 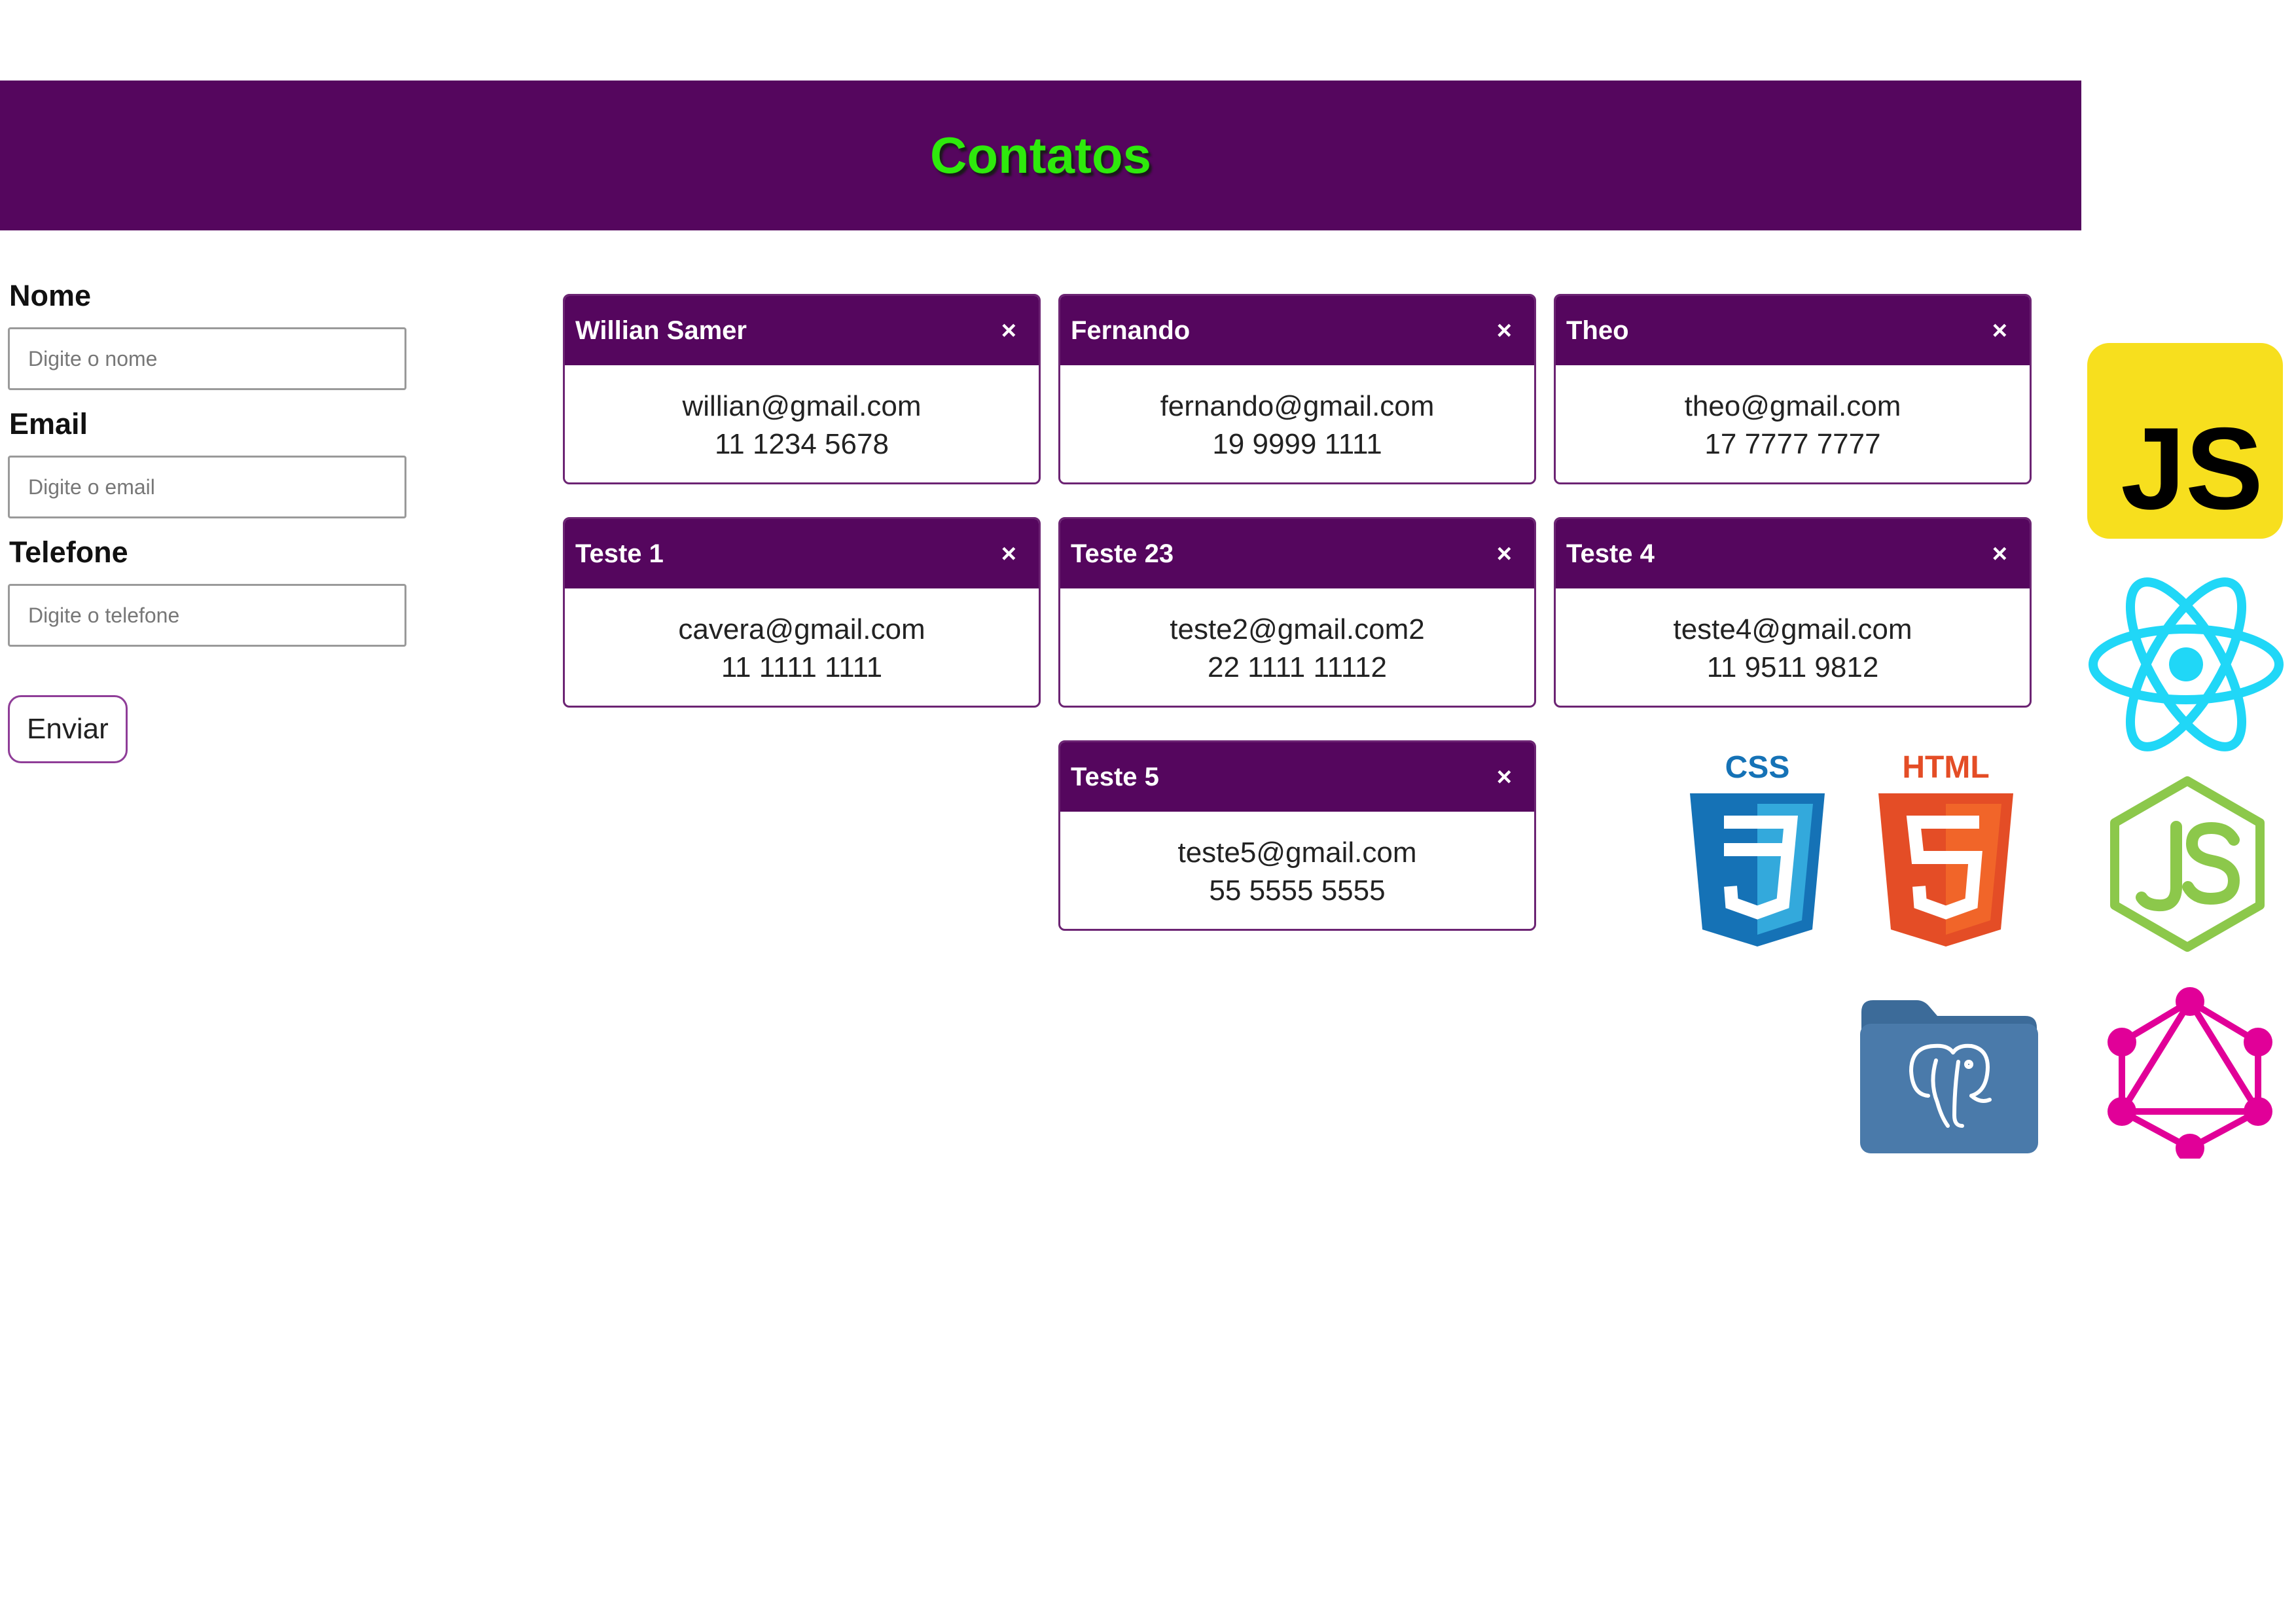 I want to click on javascript-logo-icon: JS, so click(x=2185, y=441).